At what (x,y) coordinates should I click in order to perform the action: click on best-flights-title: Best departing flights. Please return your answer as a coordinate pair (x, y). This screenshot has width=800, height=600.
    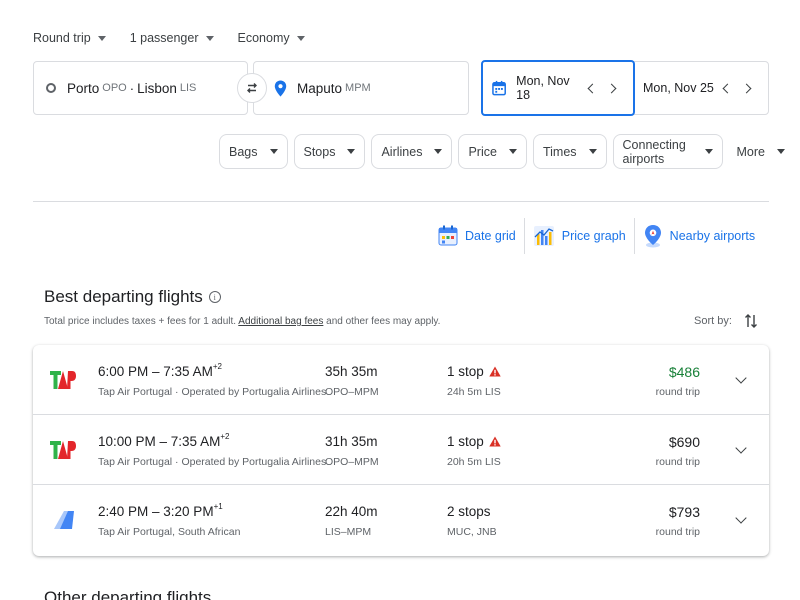
    Looking at the image, I should click on (123, 296).